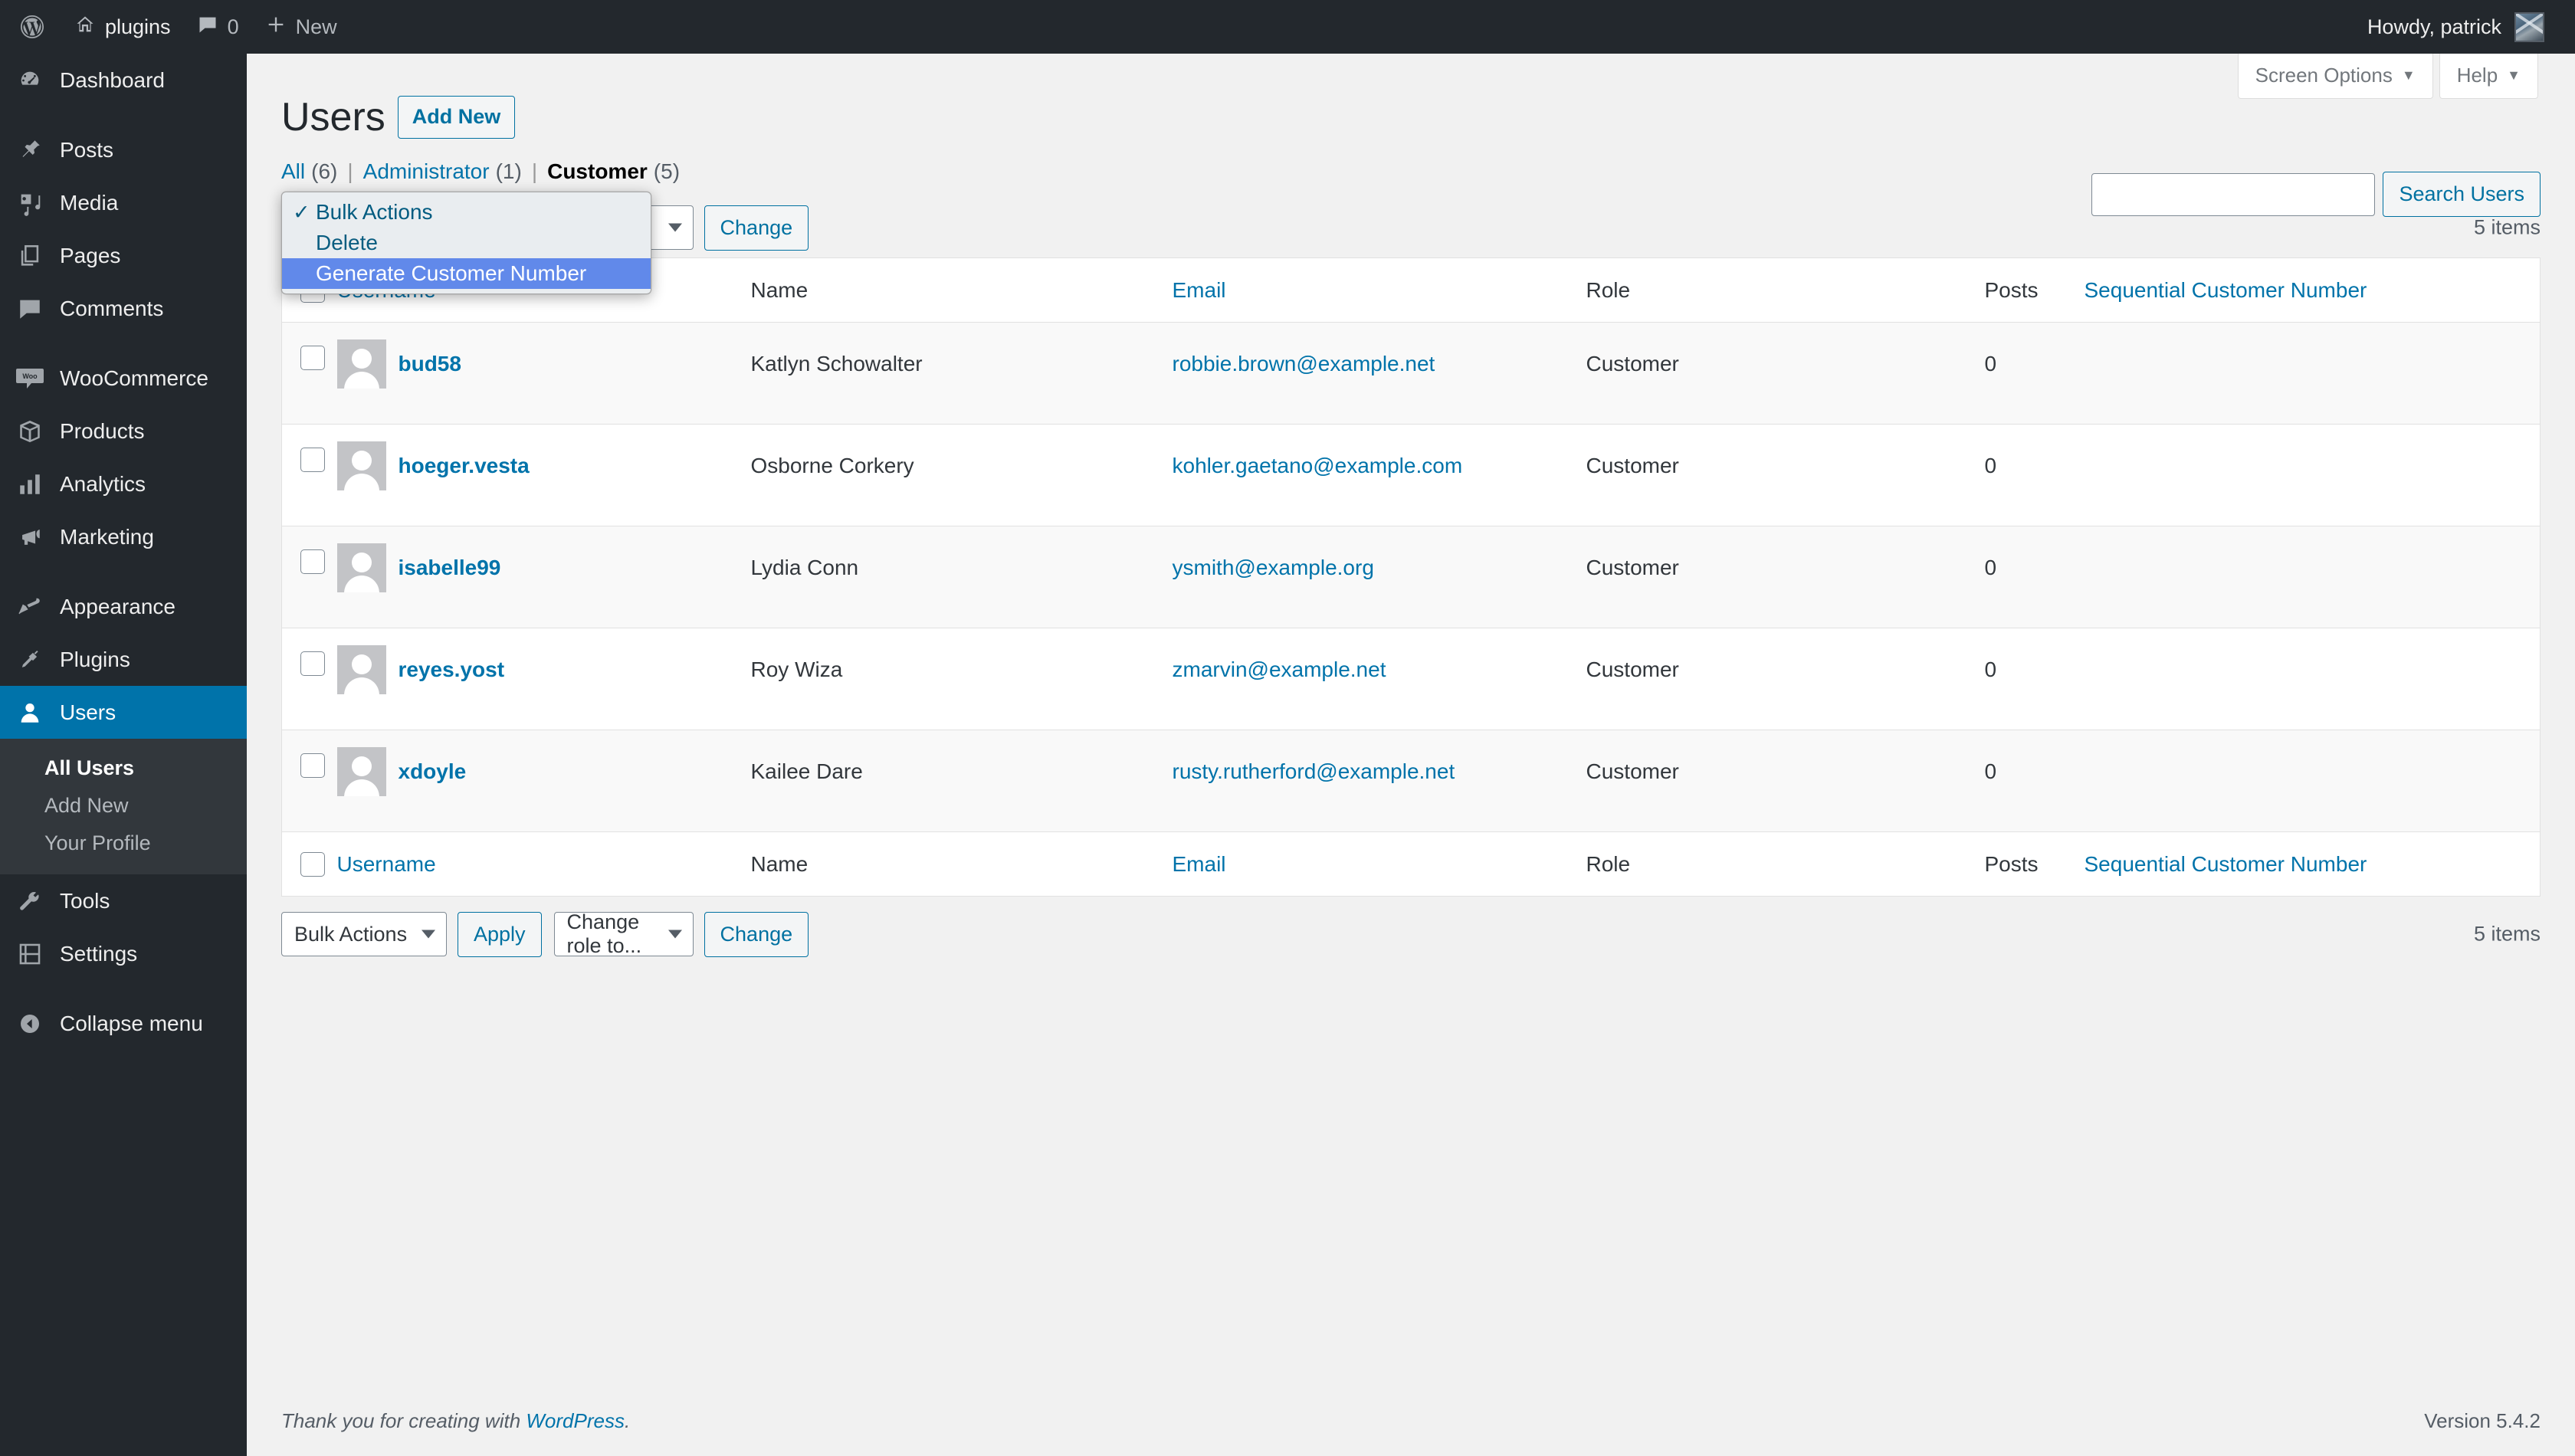 This screenshot has width=2575, height=1456. I want to click on row-checkbox-cell, so click(309, 577).